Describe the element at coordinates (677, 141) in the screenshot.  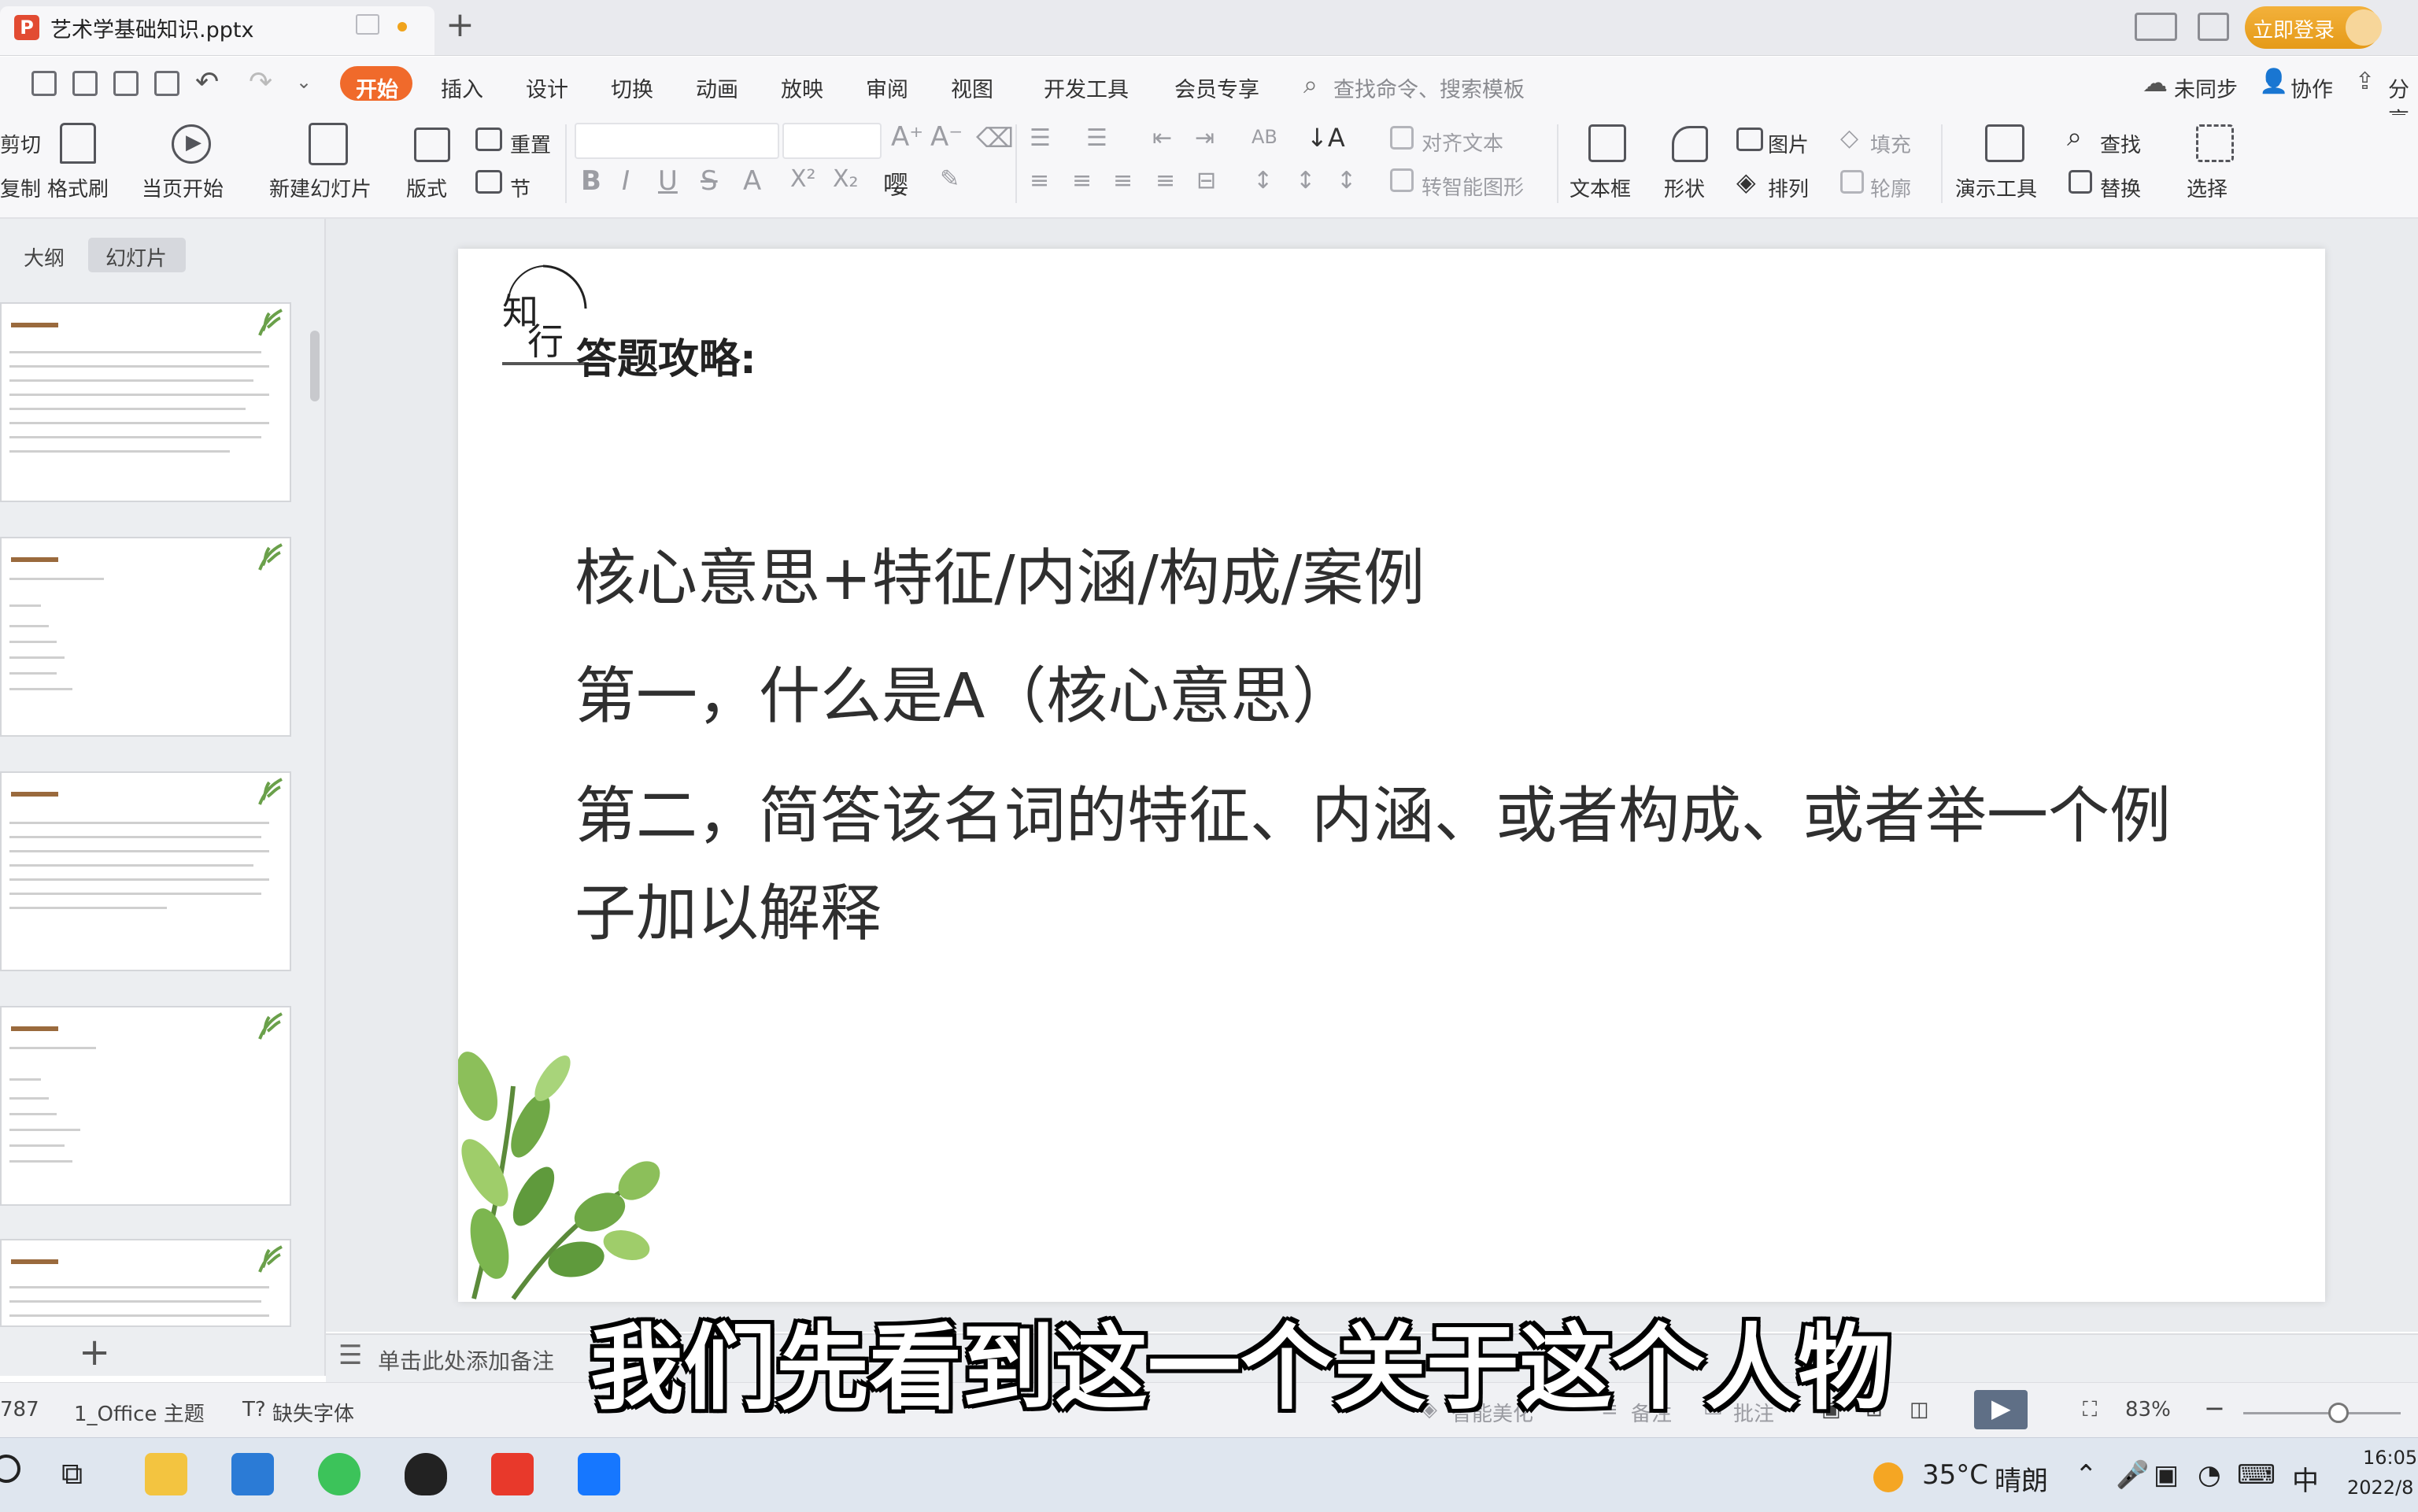
I see `font-name-select` at that location.